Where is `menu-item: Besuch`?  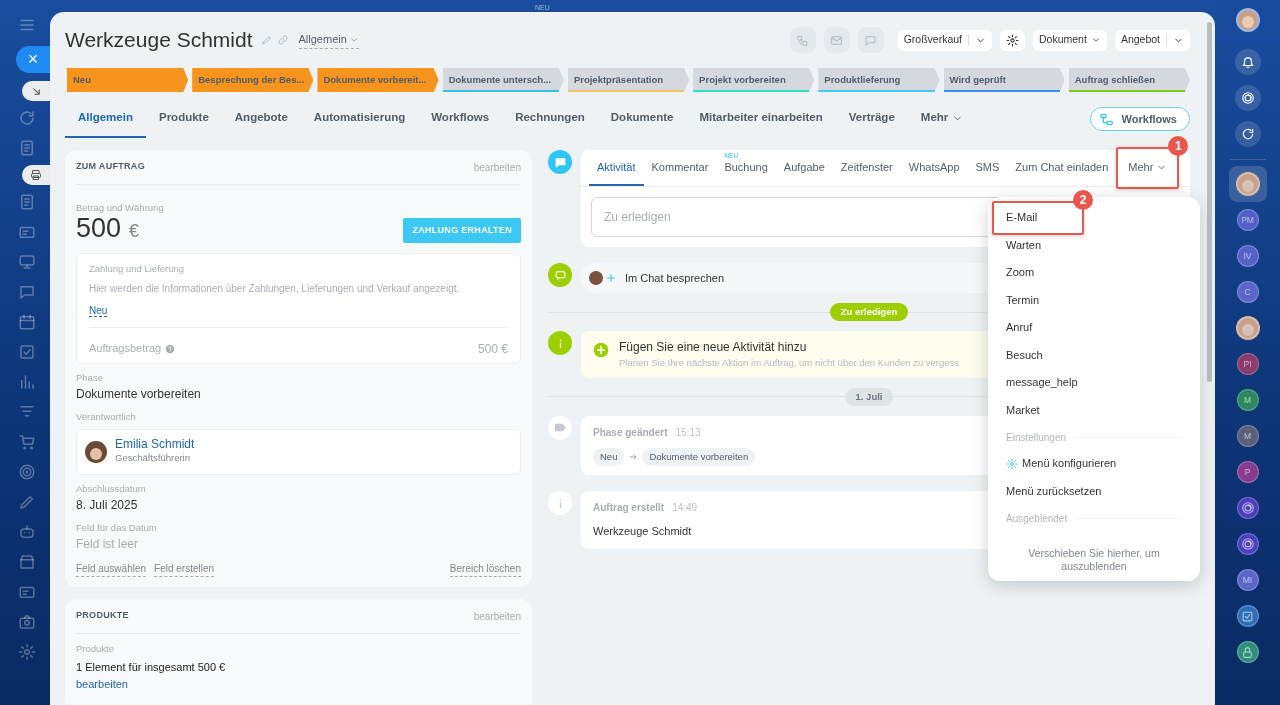 menu-item: Besuch is located at coordinates (1024, 355).